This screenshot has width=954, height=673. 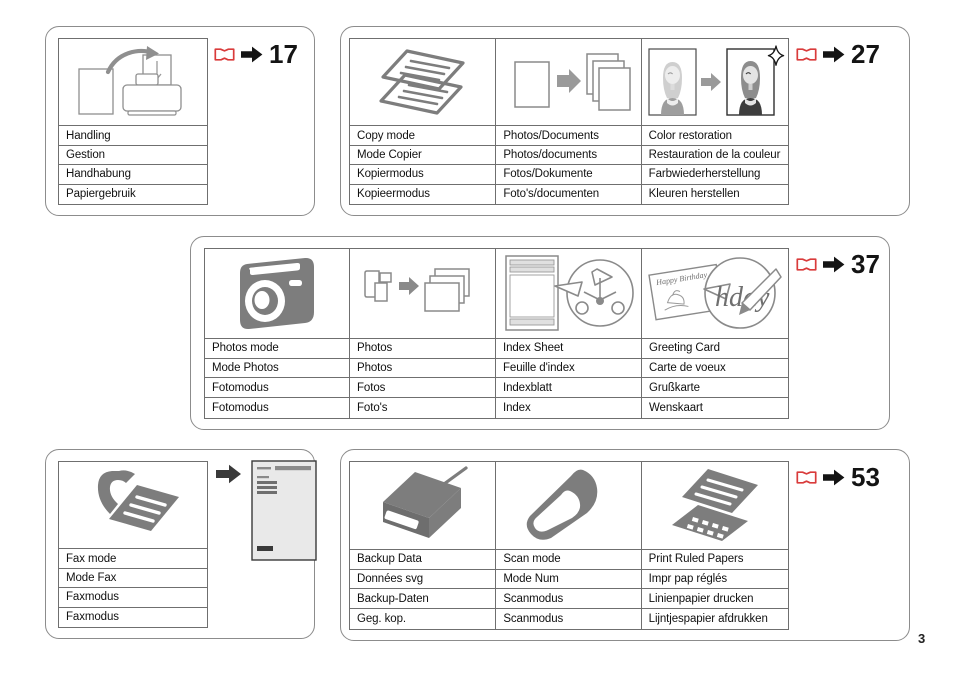 I want to click on cell-icon-backup-disc-drive, so click(x=423, y=506).